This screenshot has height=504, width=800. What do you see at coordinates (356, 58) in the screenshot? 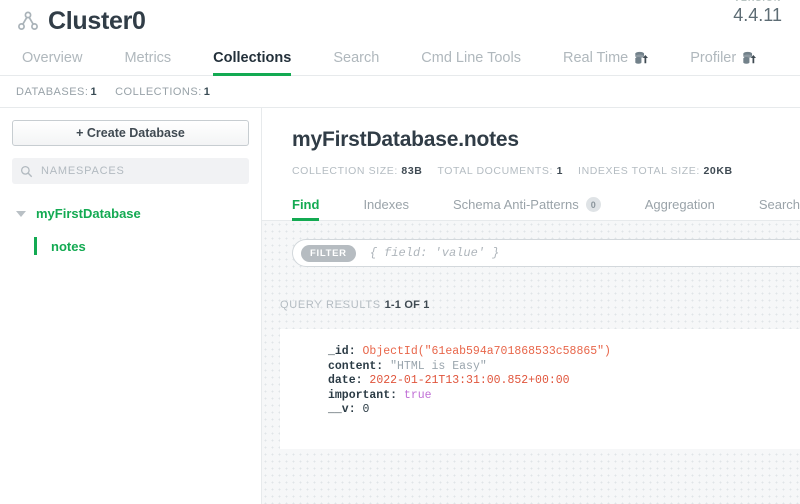
I see `tab-search-label: Search` at bounding box center [356, 58].